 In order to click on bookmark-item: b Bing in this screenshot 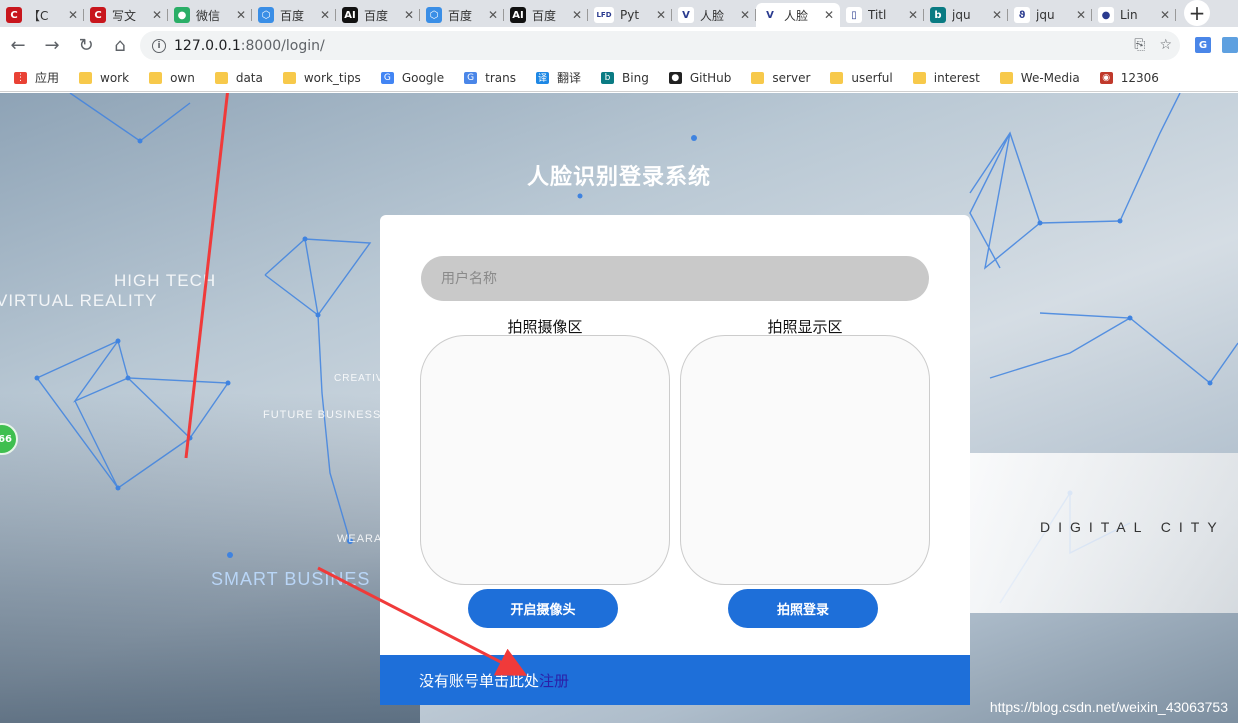, I will do `click(625, 78)`.